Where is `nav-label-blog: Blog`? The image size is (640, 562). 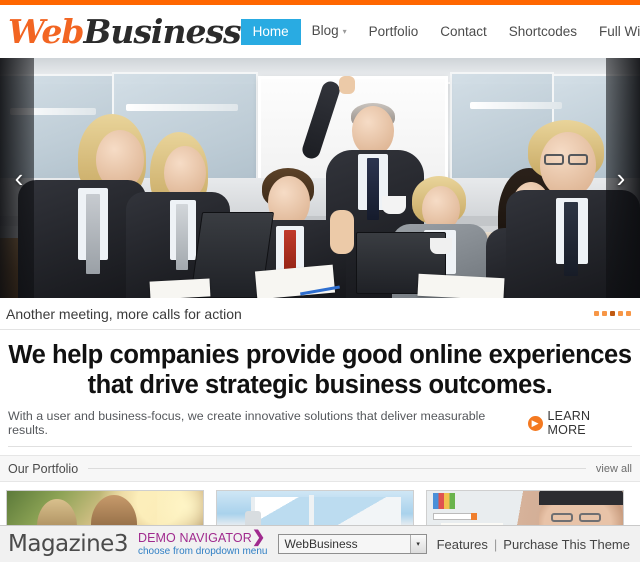 nav-label-blog: Blog is located at coordinates (325, 31).